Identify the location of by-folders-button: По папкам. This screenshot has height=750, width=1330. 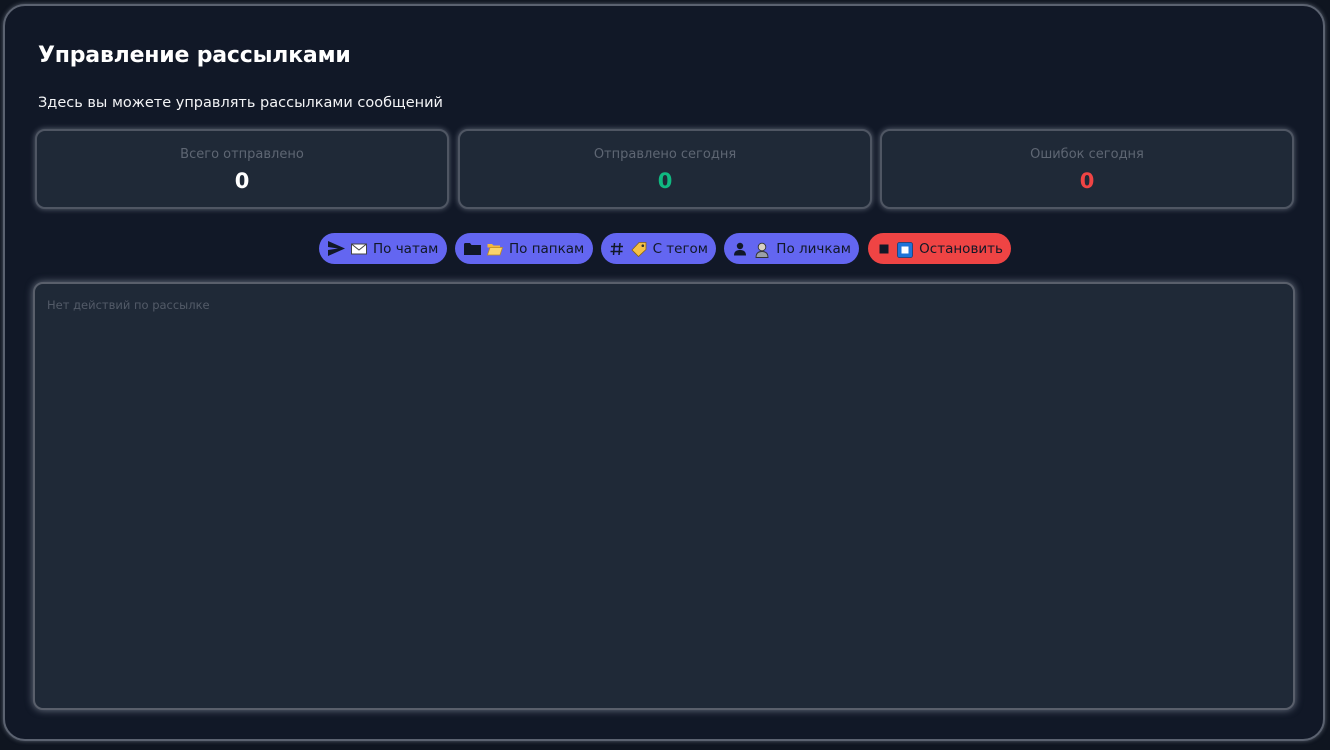
(524, 248).